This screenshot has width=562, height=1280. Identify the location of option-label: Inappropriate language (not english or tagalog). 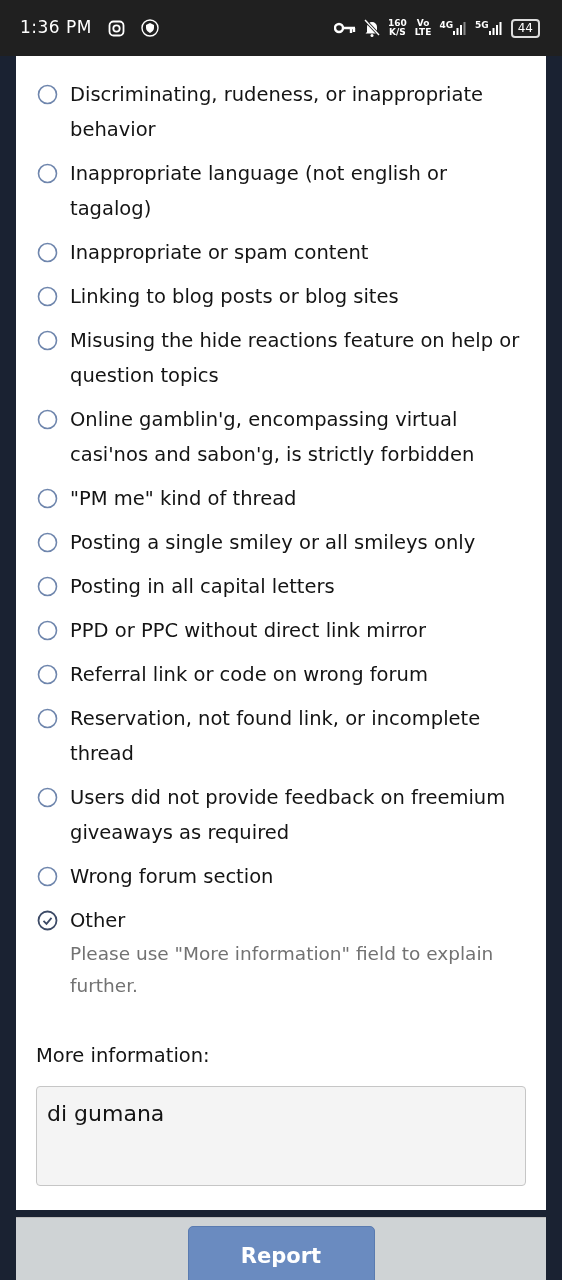
(298, 191).